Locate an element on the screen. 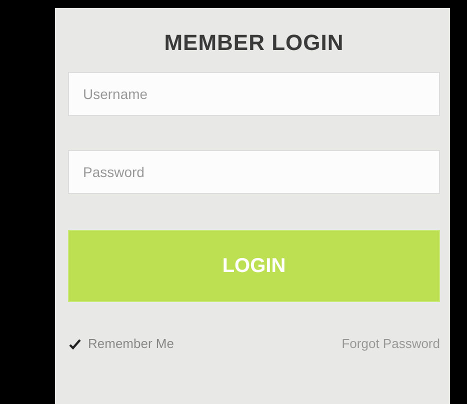 The image size is (467, 404). remember-checkbox: Remember Me is located at coordinates (121, 343).